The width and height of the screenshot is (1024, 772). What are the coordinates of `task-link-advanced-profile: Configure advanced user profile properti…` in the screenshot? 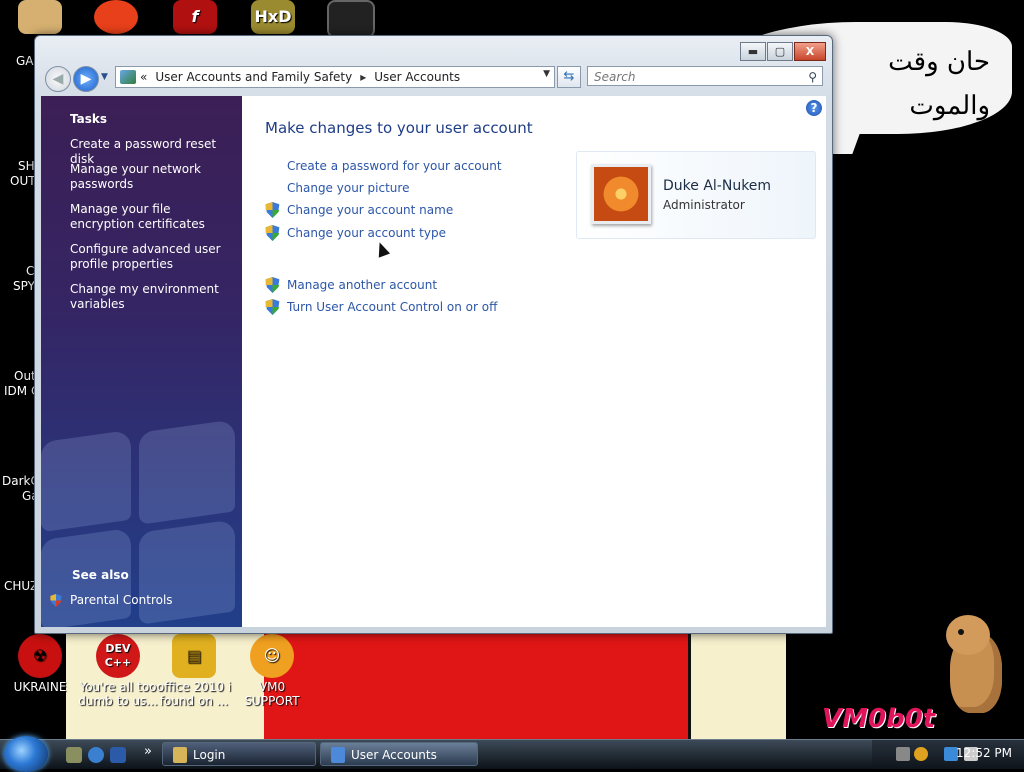 It's located at (150, 257).